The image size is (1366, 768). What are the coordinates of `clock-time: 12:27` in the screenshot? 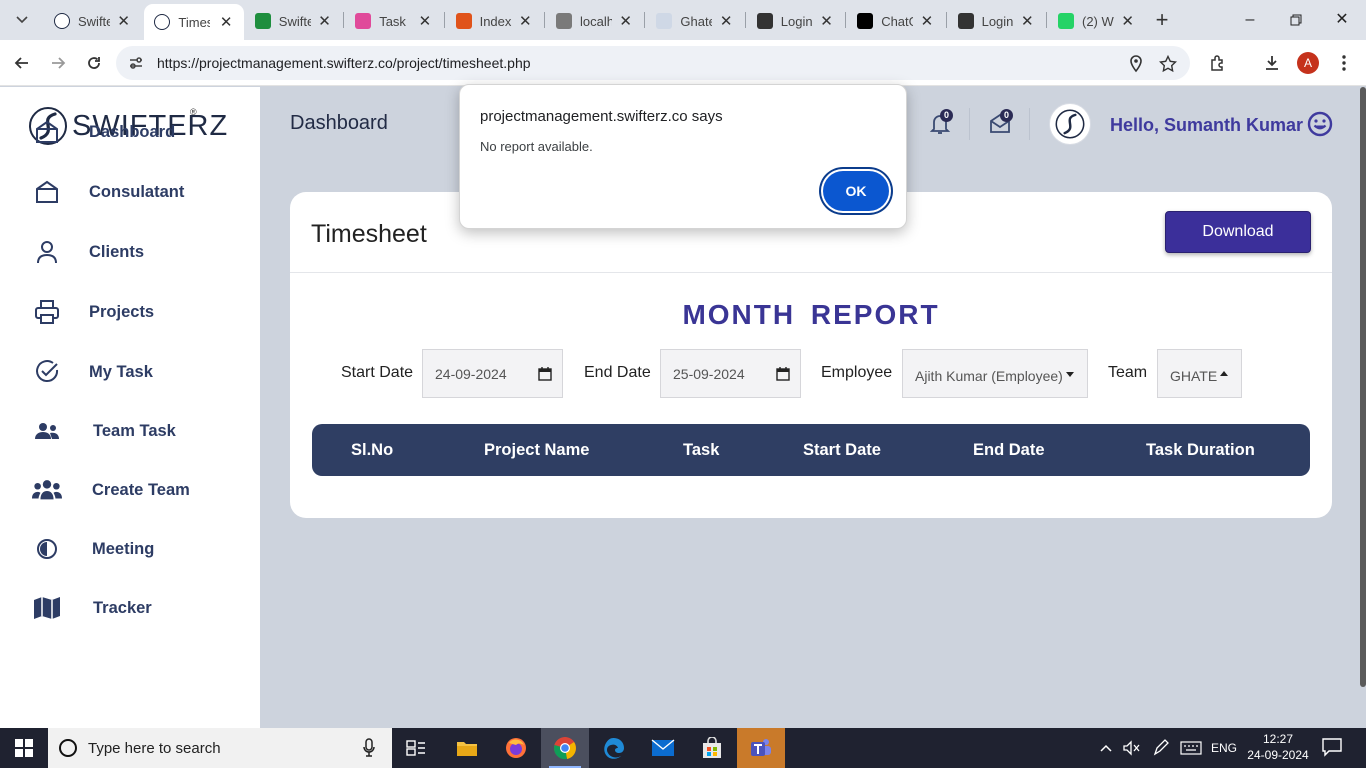 It's located at (1278, 739).